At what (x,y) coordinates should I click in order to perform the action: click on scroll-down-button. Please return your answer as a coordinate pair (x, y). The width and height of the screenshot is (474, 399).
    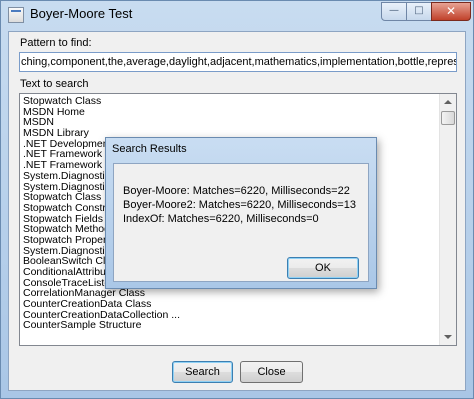
    Looking at the image, I should click on (448, 337).